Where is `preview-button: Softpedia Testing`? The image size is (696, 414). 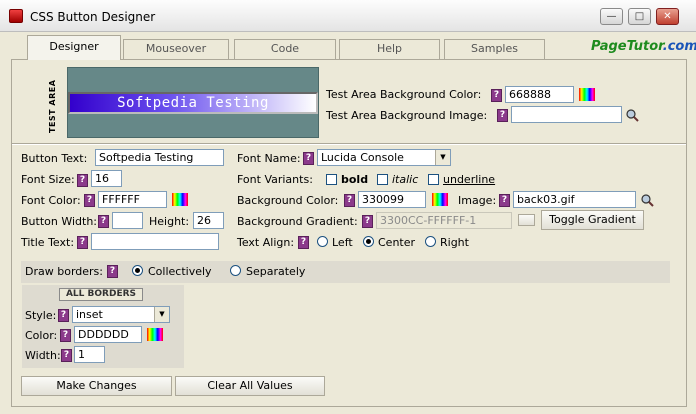 preview-button: Softpedia Testing is located at coordinates (193, 103).